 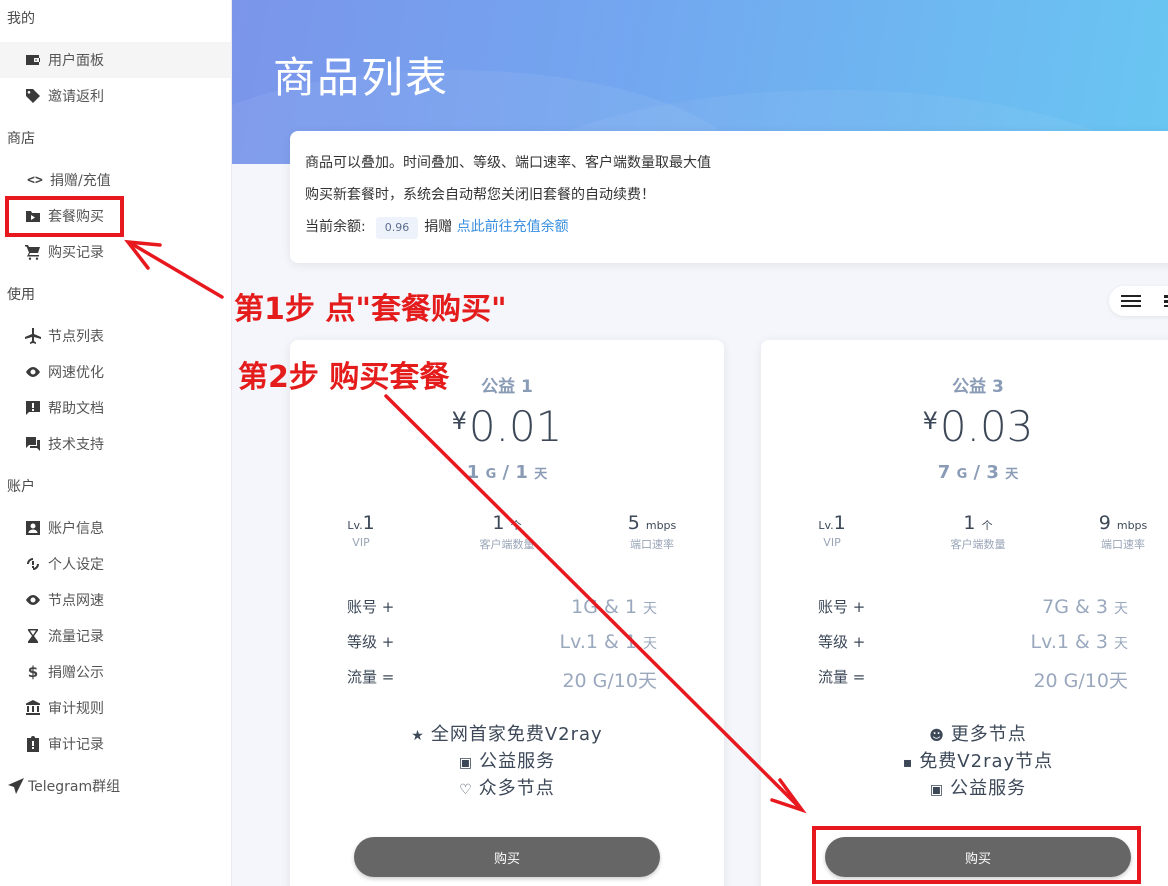 I want to click on face-icon: ☻, so click(x=937, y=736).